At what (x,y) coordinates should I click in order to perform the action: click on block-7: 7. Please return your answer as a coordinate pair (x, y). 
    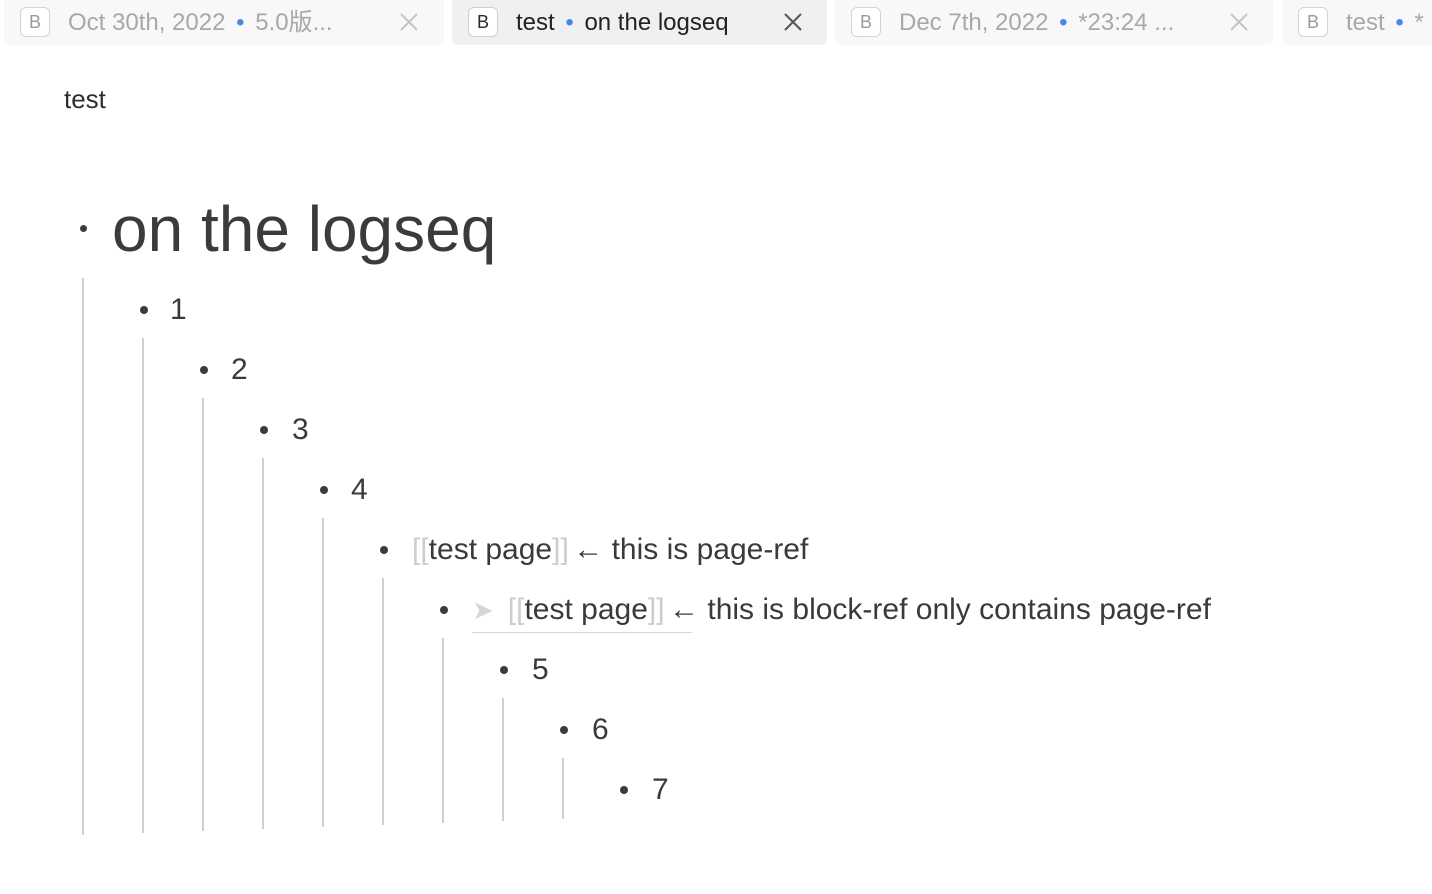
    Looking at the image, I should click on (660, 790).